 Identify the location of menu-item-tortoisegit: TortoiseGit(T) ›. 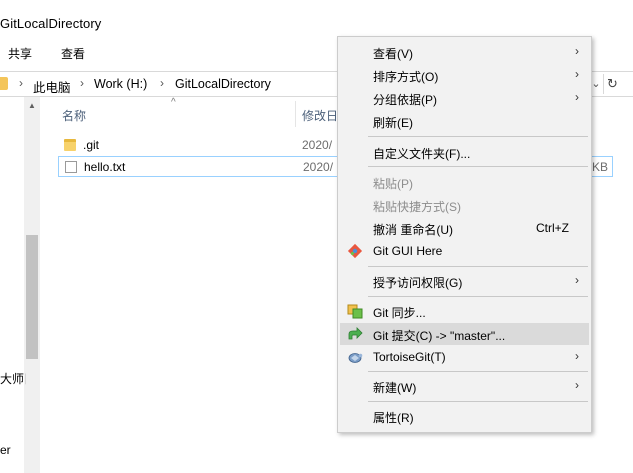
(464, 357).